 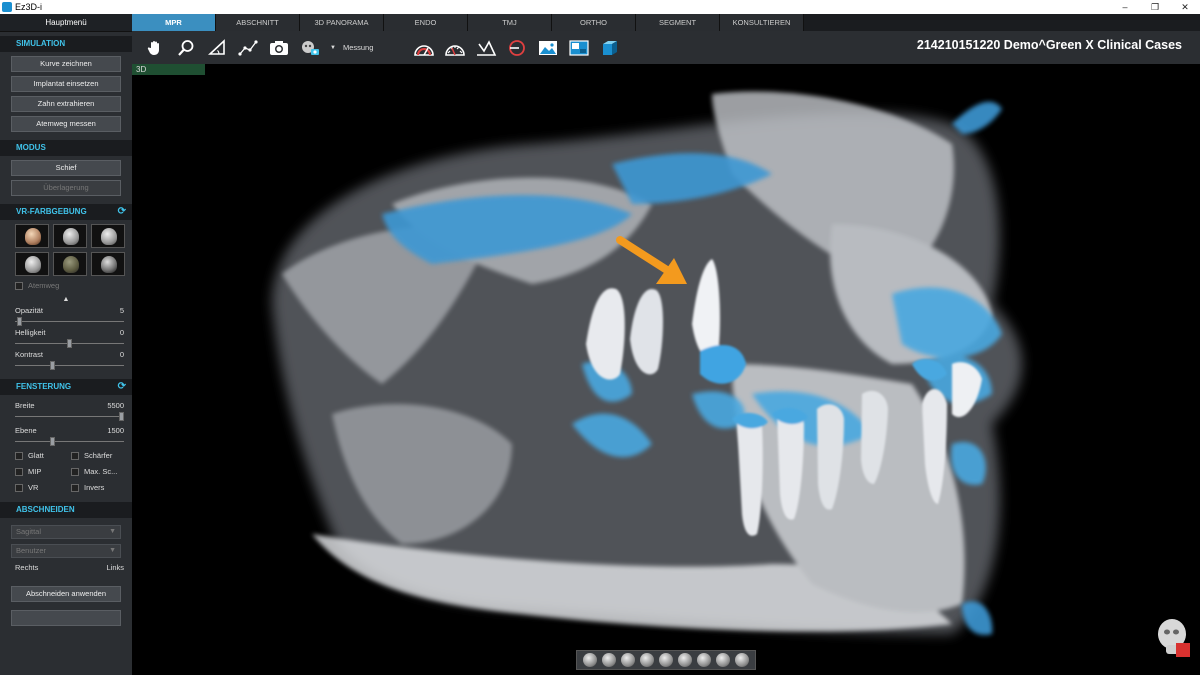 I want to click on smooth-option: Glatt, so click(x=43, y=455).